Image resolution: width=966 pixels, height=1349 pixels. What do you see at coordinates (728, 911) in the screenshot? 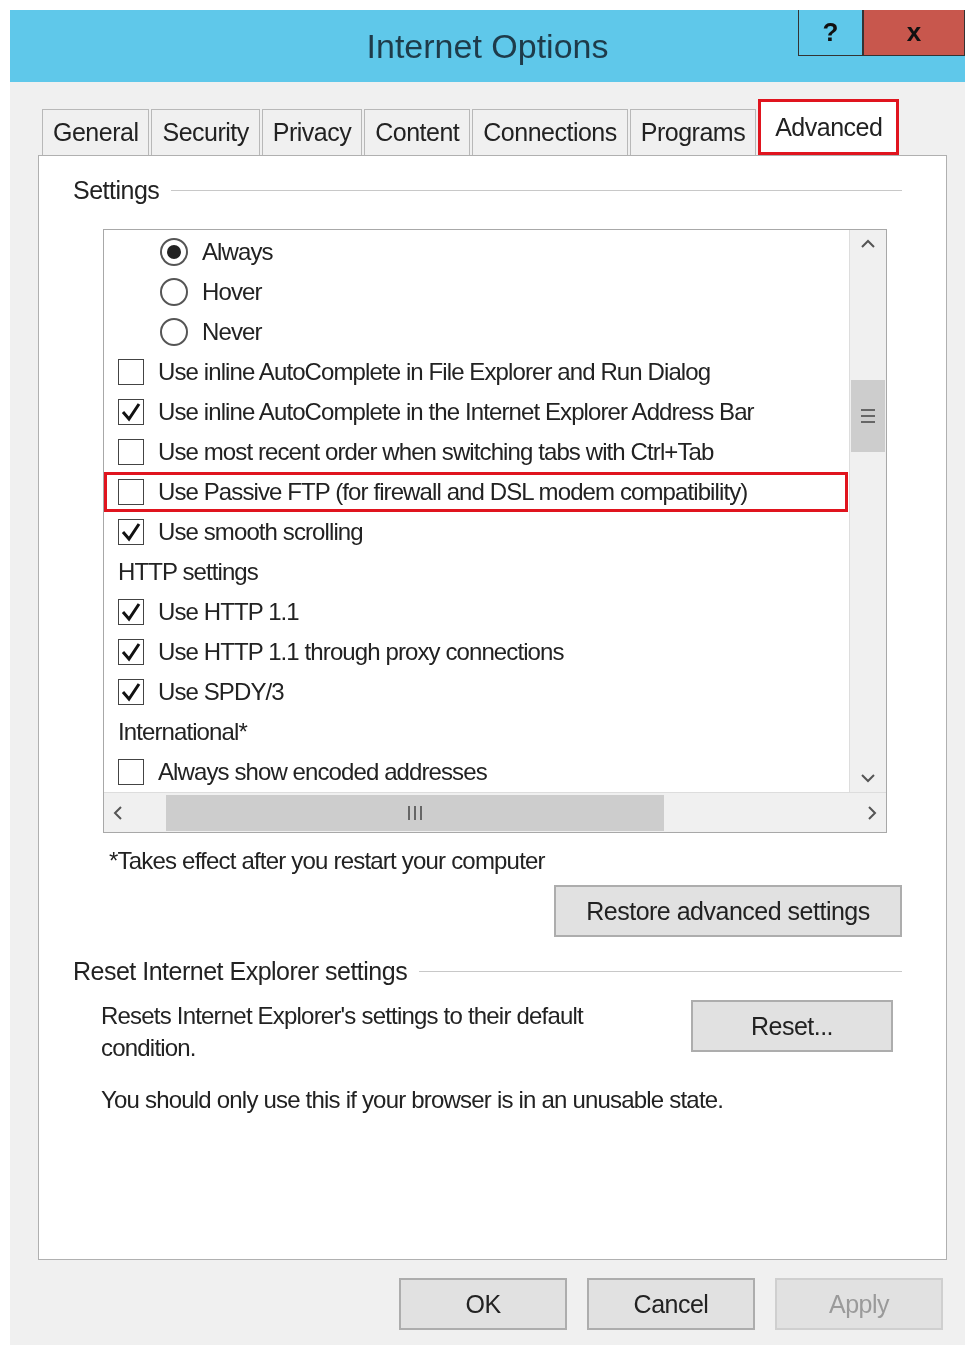
I see `restore-button: Restore advanced settings` at bounding box center [728, 911].